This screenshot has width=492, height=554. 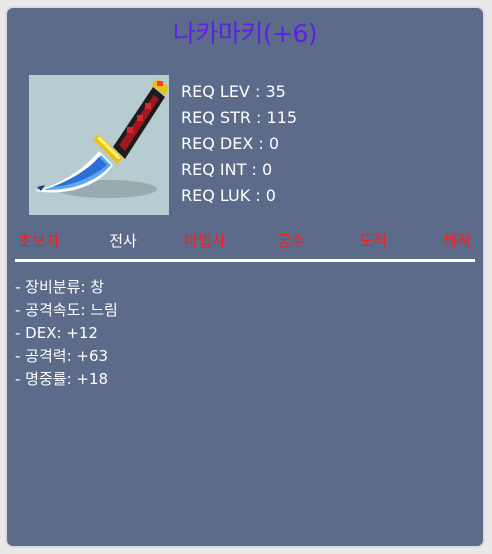 What do you see at coordinates (457, 241) in the screenshot?
I see `job-pirate: 해적` at bounding box center [457, 241].